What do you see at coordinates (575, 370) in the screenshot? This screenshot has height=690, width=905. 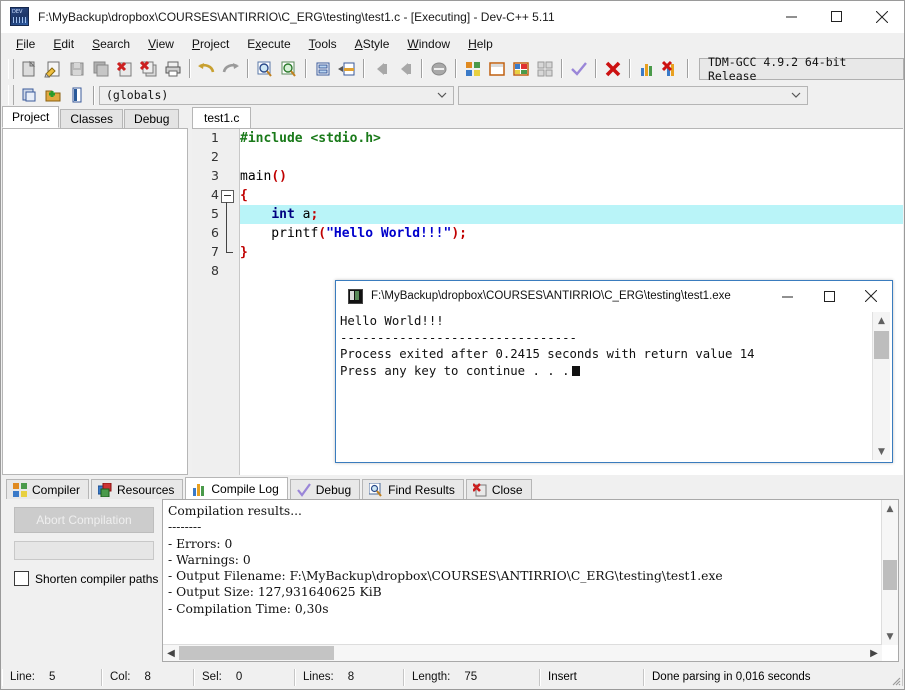 I see `console-caret` at bounding box center [575, 370].